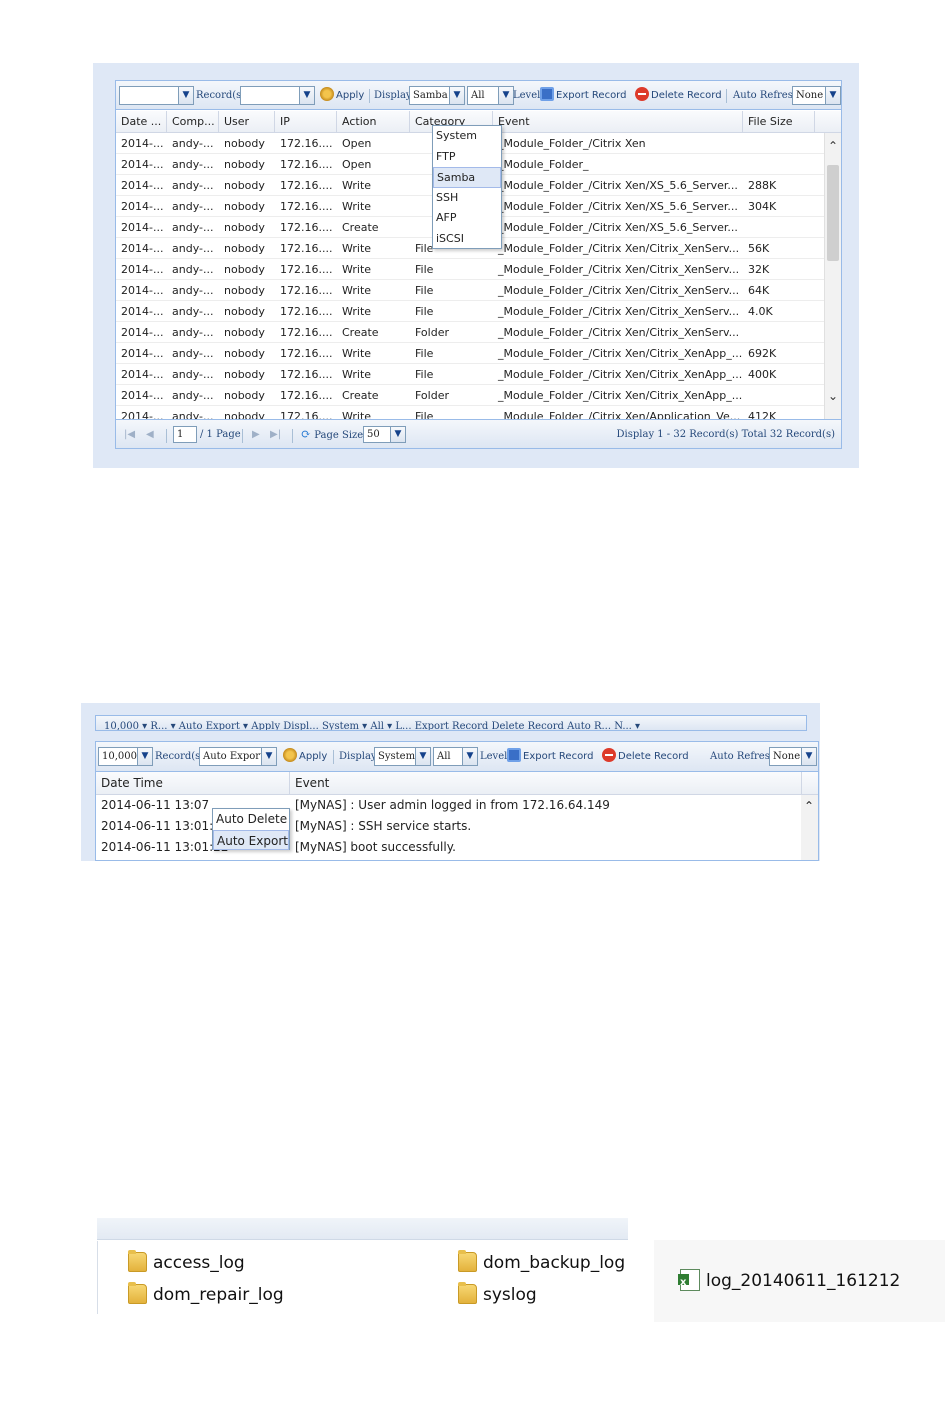 This screenshot has width=950, height=1419. I want to click on cell-size: 400K, so click(762, 374).